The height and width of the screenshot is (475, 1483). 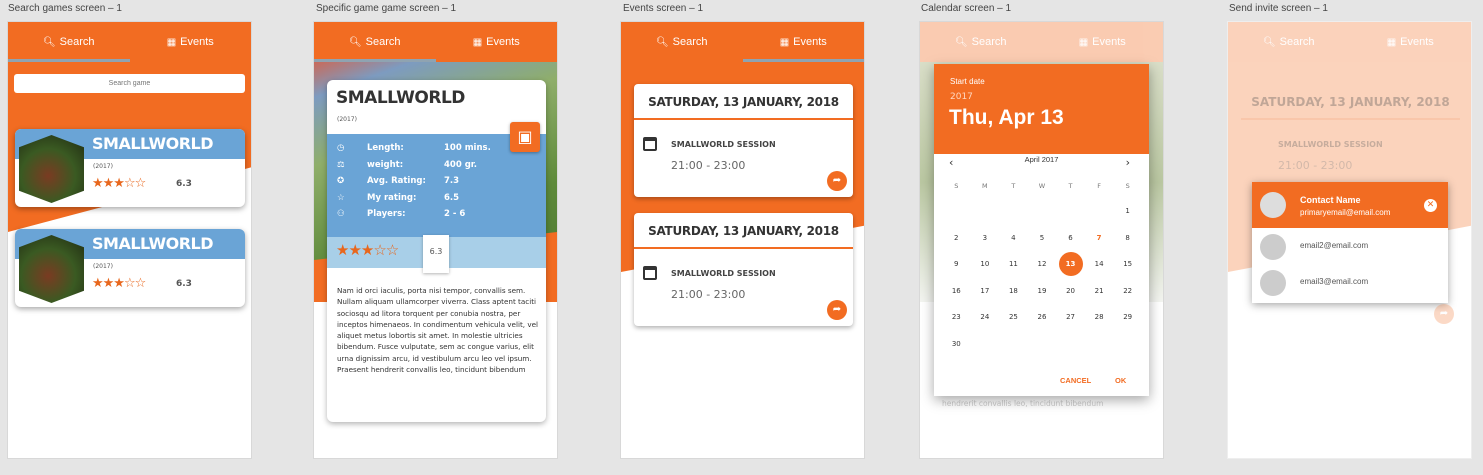 What do you see at coordinates (129, 83) in the screenshot?
I see `search-input` at bounding box center [129, 83].